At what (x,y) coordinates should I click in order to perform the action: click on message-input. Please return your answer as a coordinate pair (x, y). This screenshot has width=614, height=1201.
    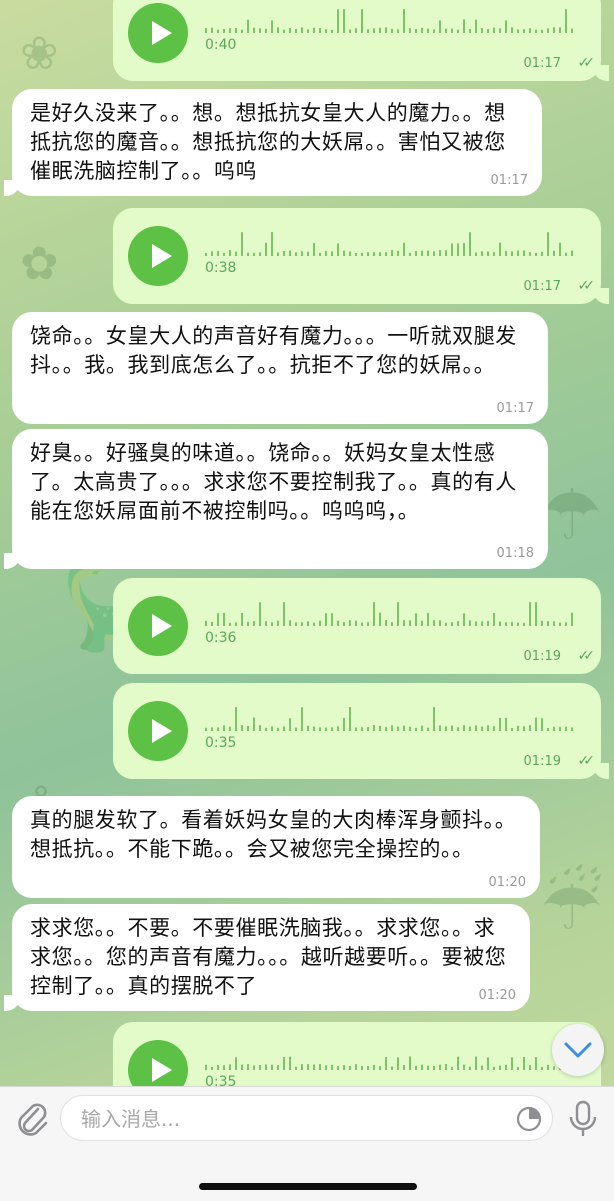
    Looking at the image, I should click on (291, 1119).